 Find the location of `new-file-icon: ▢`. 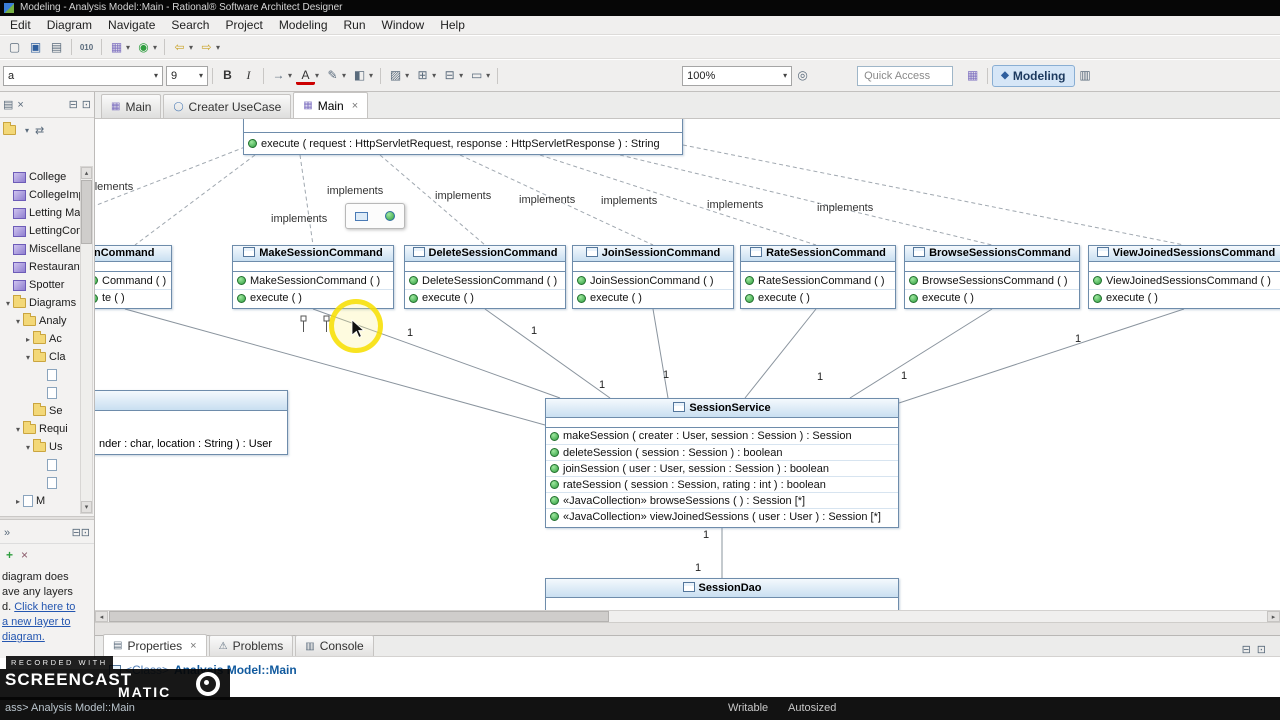

new-file-icon: ▢ is located at coordinates (14, 47).